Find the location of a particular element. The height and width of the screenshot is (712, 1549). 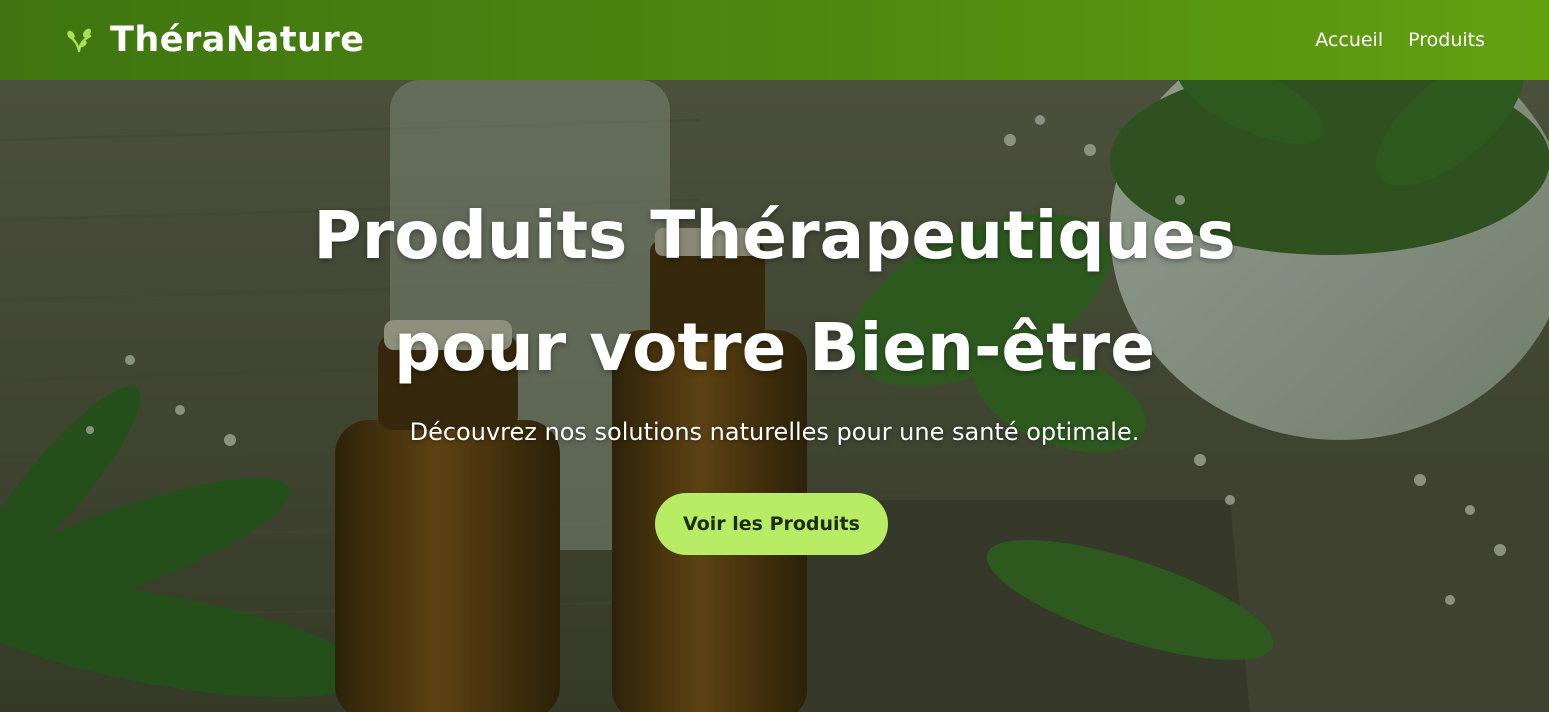

top-navbar: ThéraNature Accueil Produits is located at coordinates (774, 40).